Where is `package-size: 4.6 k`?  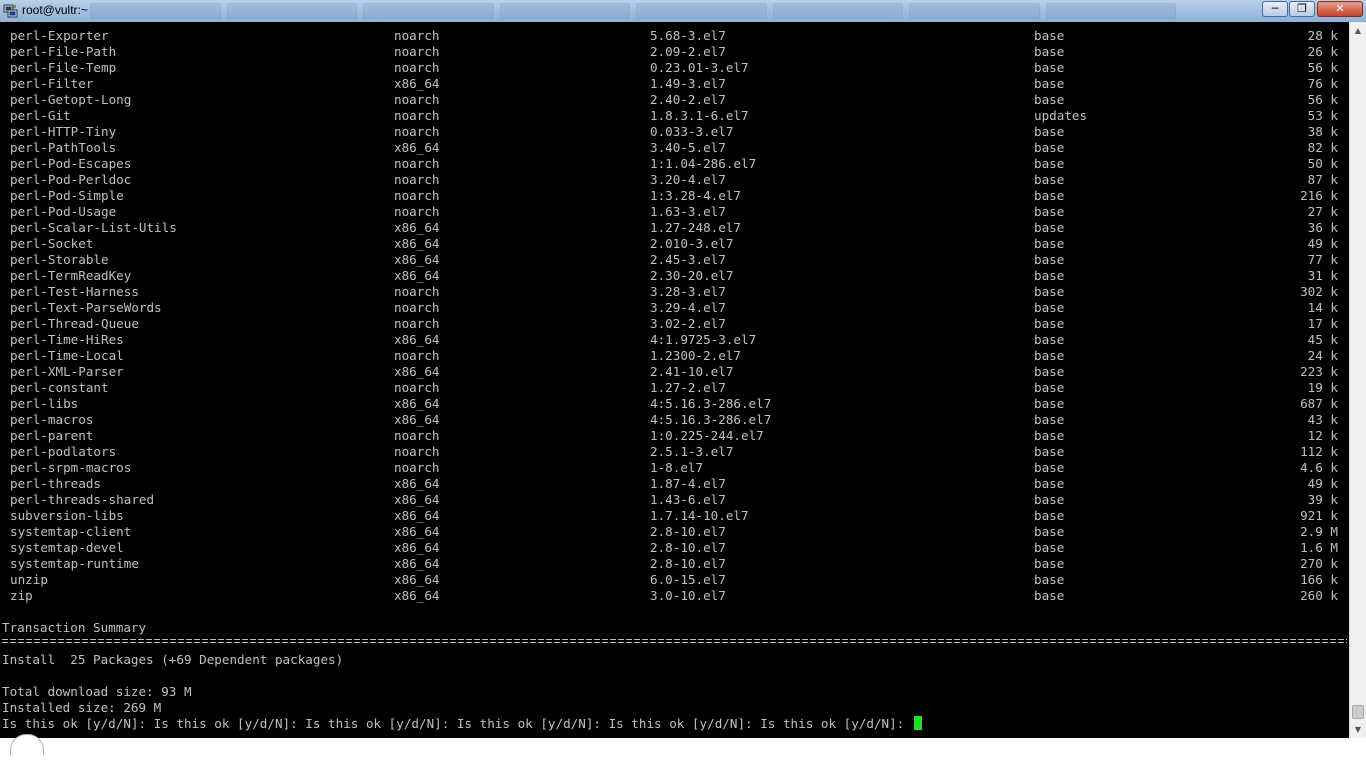
package-size: 4.6 k is located at coordinates (1319, 467).